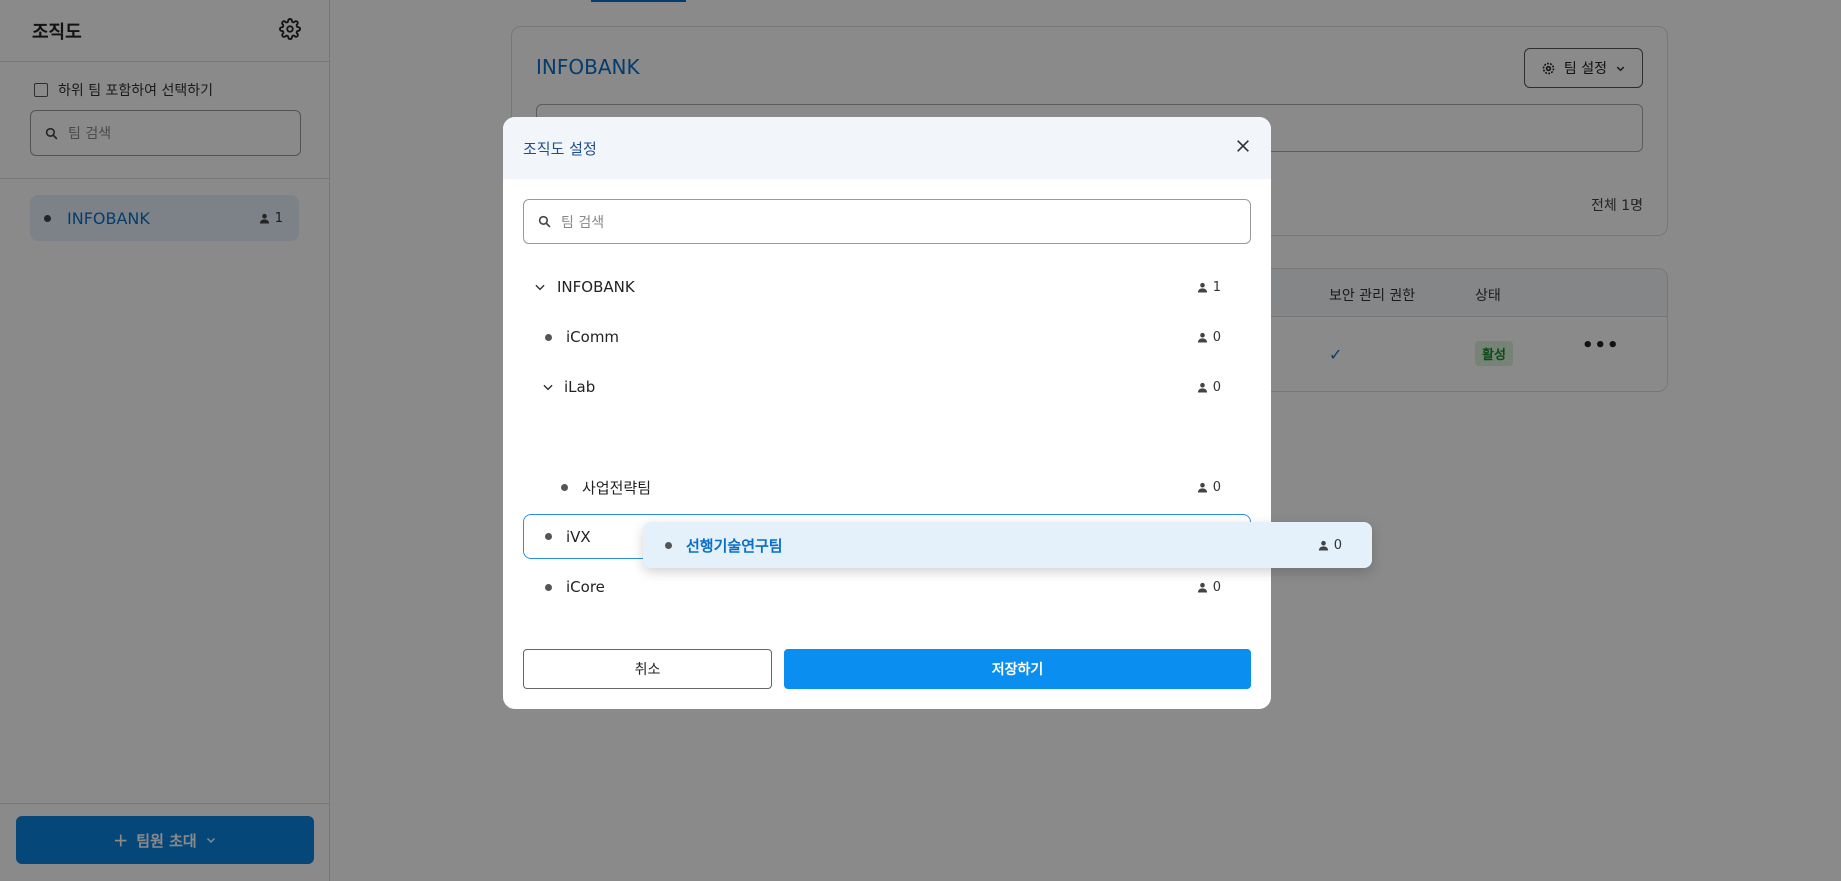 The width and height of the screenshot is (1841, 881). I want to click on member-count: 1, so click(1209, 287).